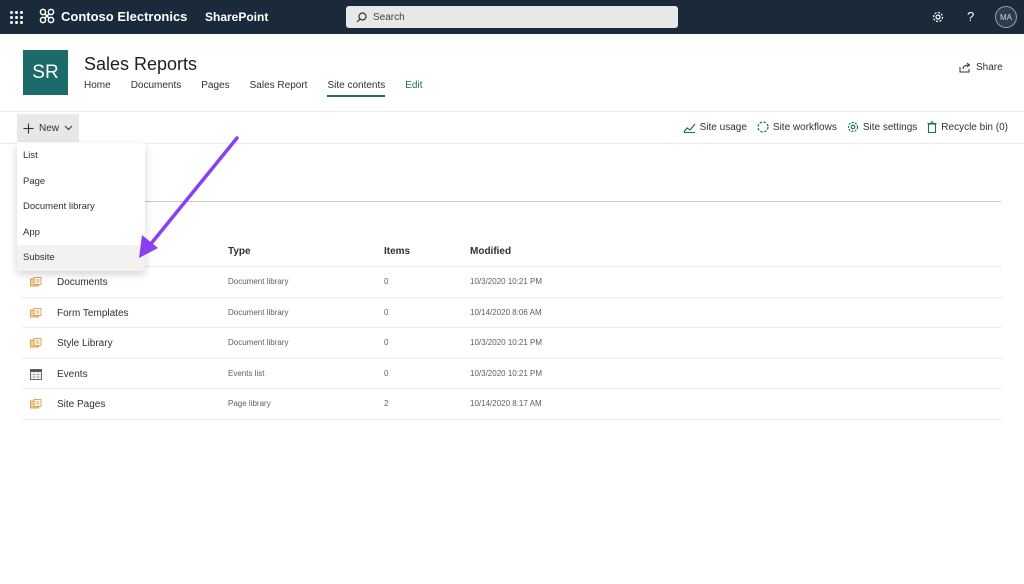 Image resolution: width=1024 pixels, height=584 pixels. What do you see at coordinates (938, 17) in the screenshot?
I see `settings-gear-icon` at bounding box center [938, 17].